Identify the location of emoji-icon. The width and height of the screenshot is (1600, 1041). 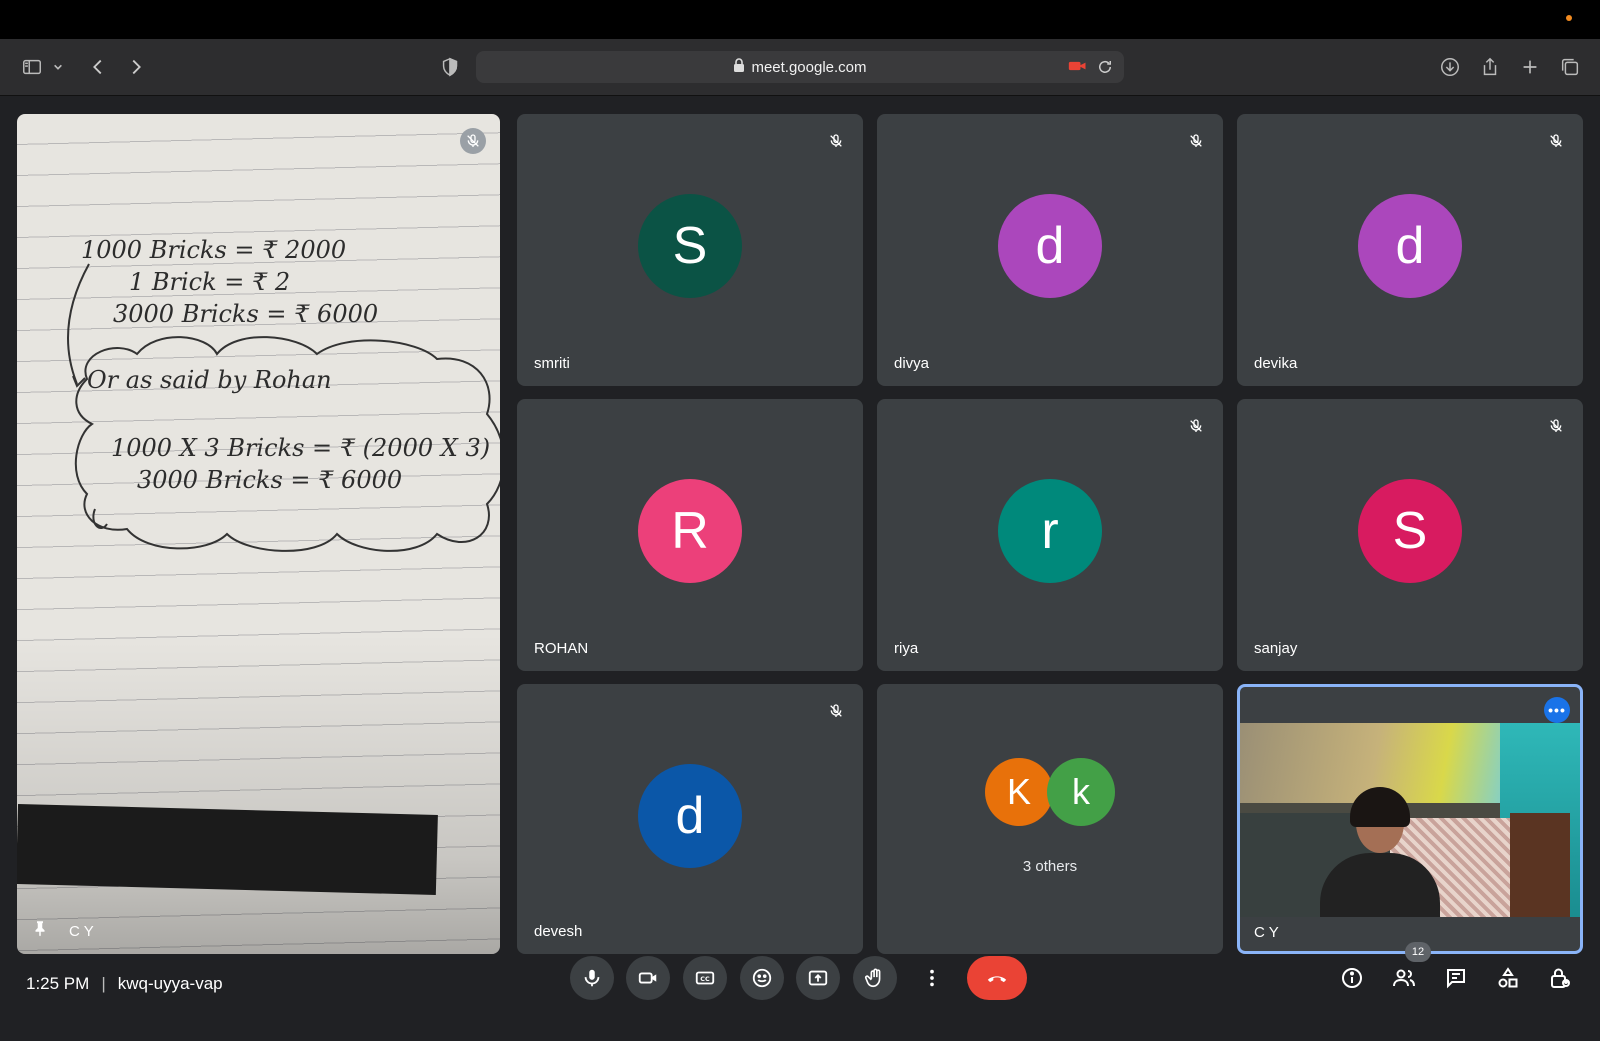
(762, 978).